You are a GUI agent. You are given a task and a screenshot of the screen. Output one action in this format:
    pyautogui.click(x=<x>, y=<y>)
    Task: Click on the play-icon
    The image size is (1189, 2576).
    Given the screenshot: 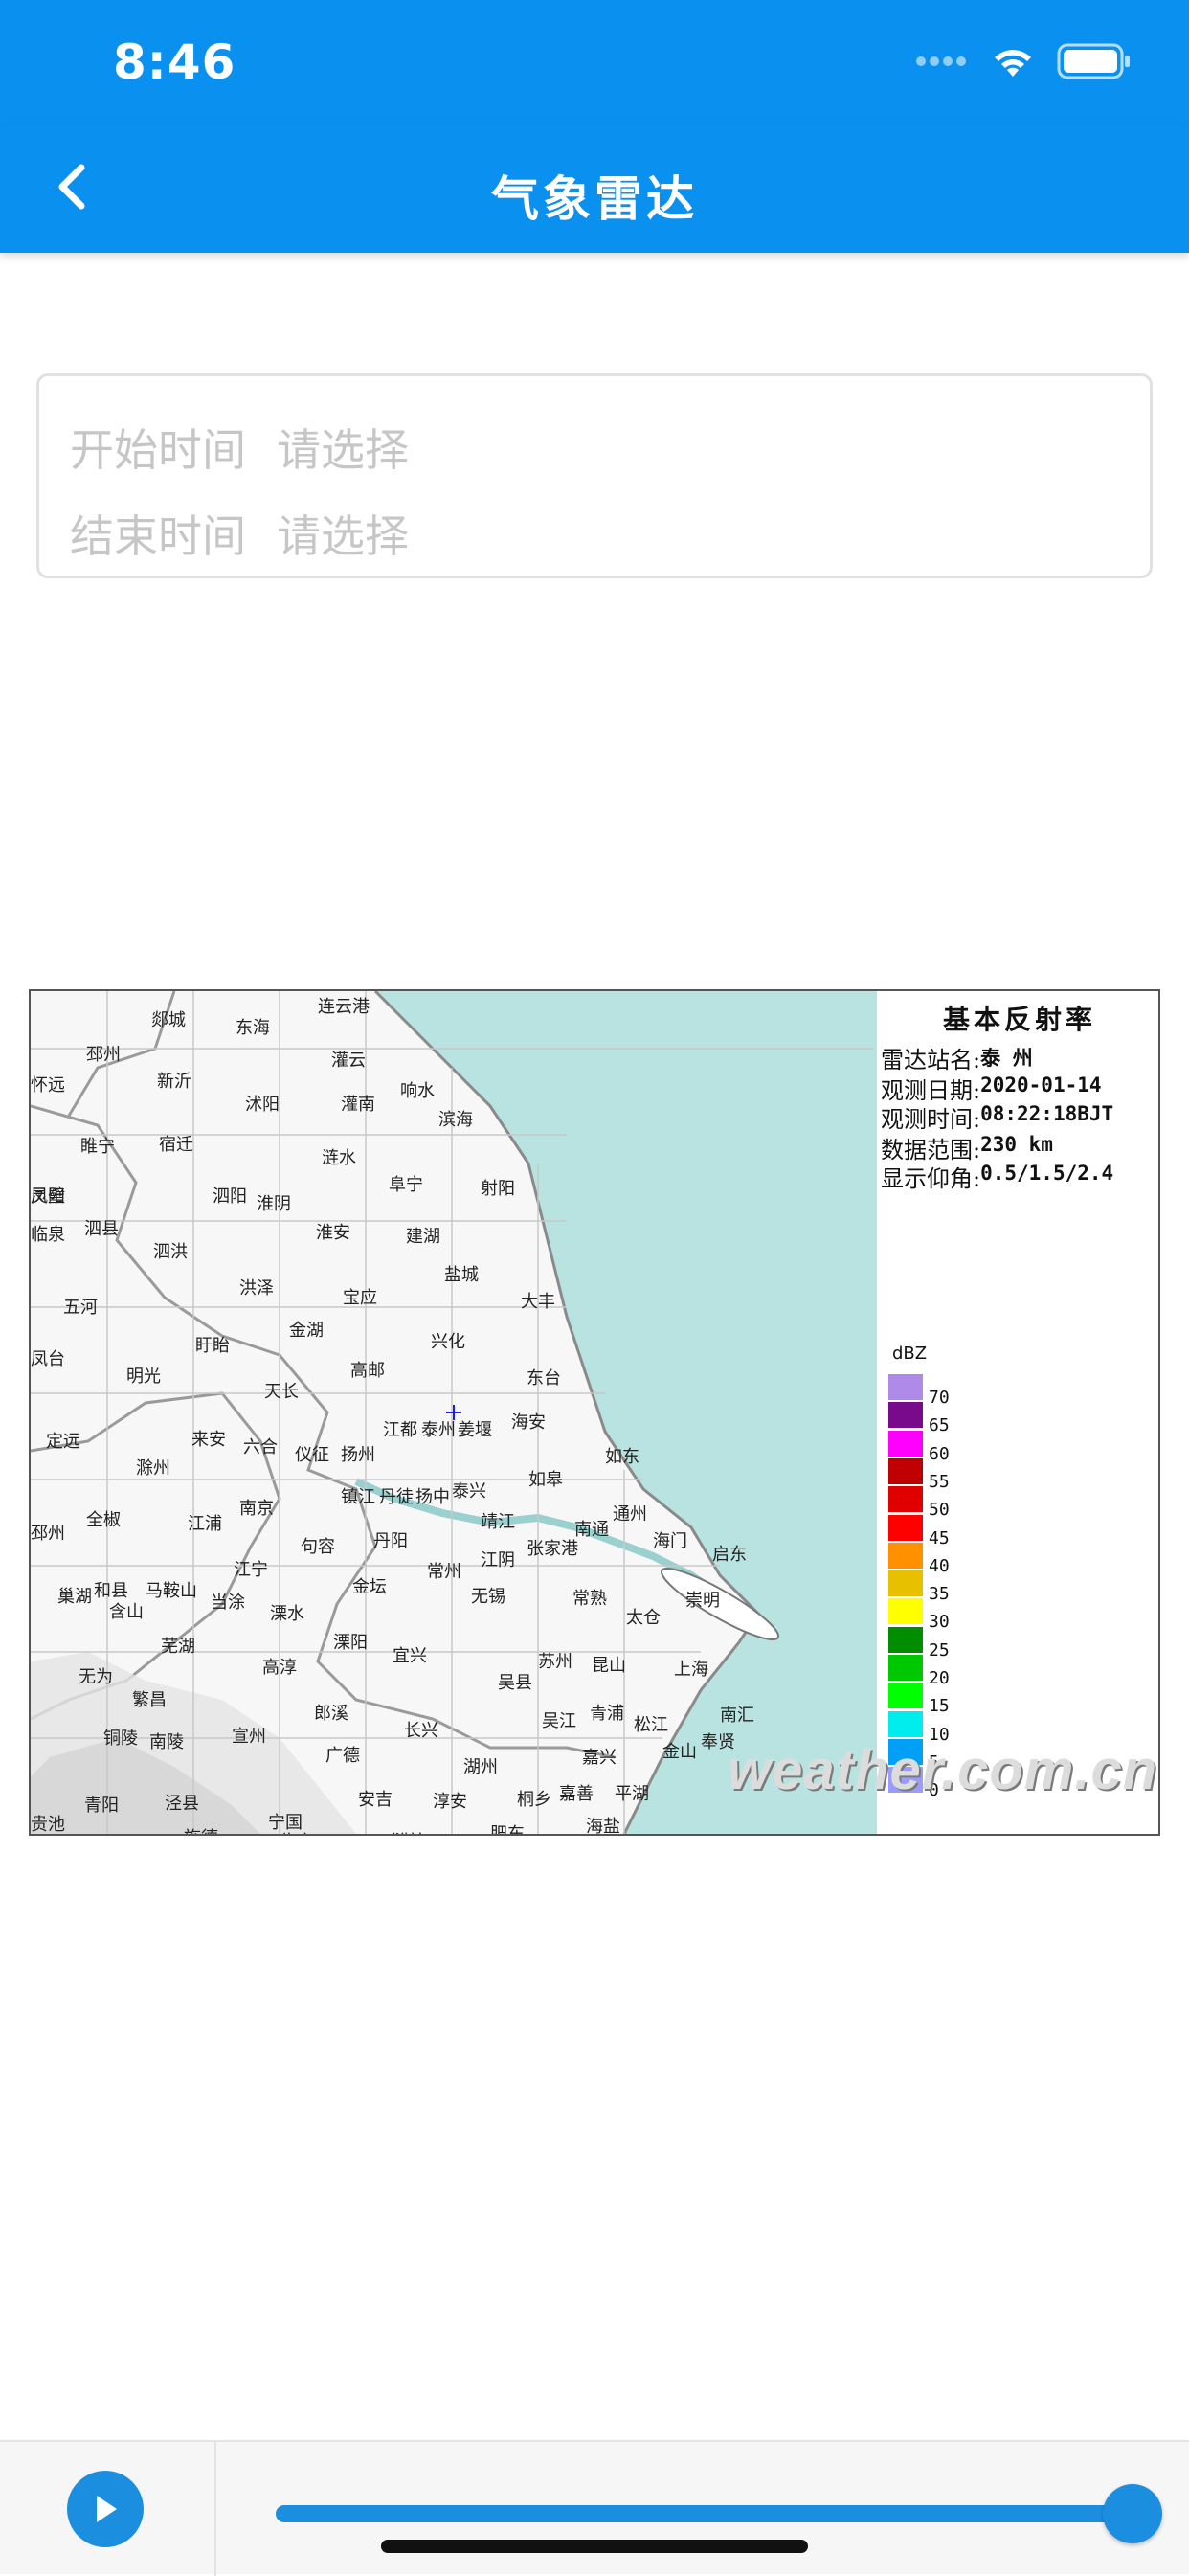 What is the action you would take?
    pyautogui.click(x=107, y=2509)
    